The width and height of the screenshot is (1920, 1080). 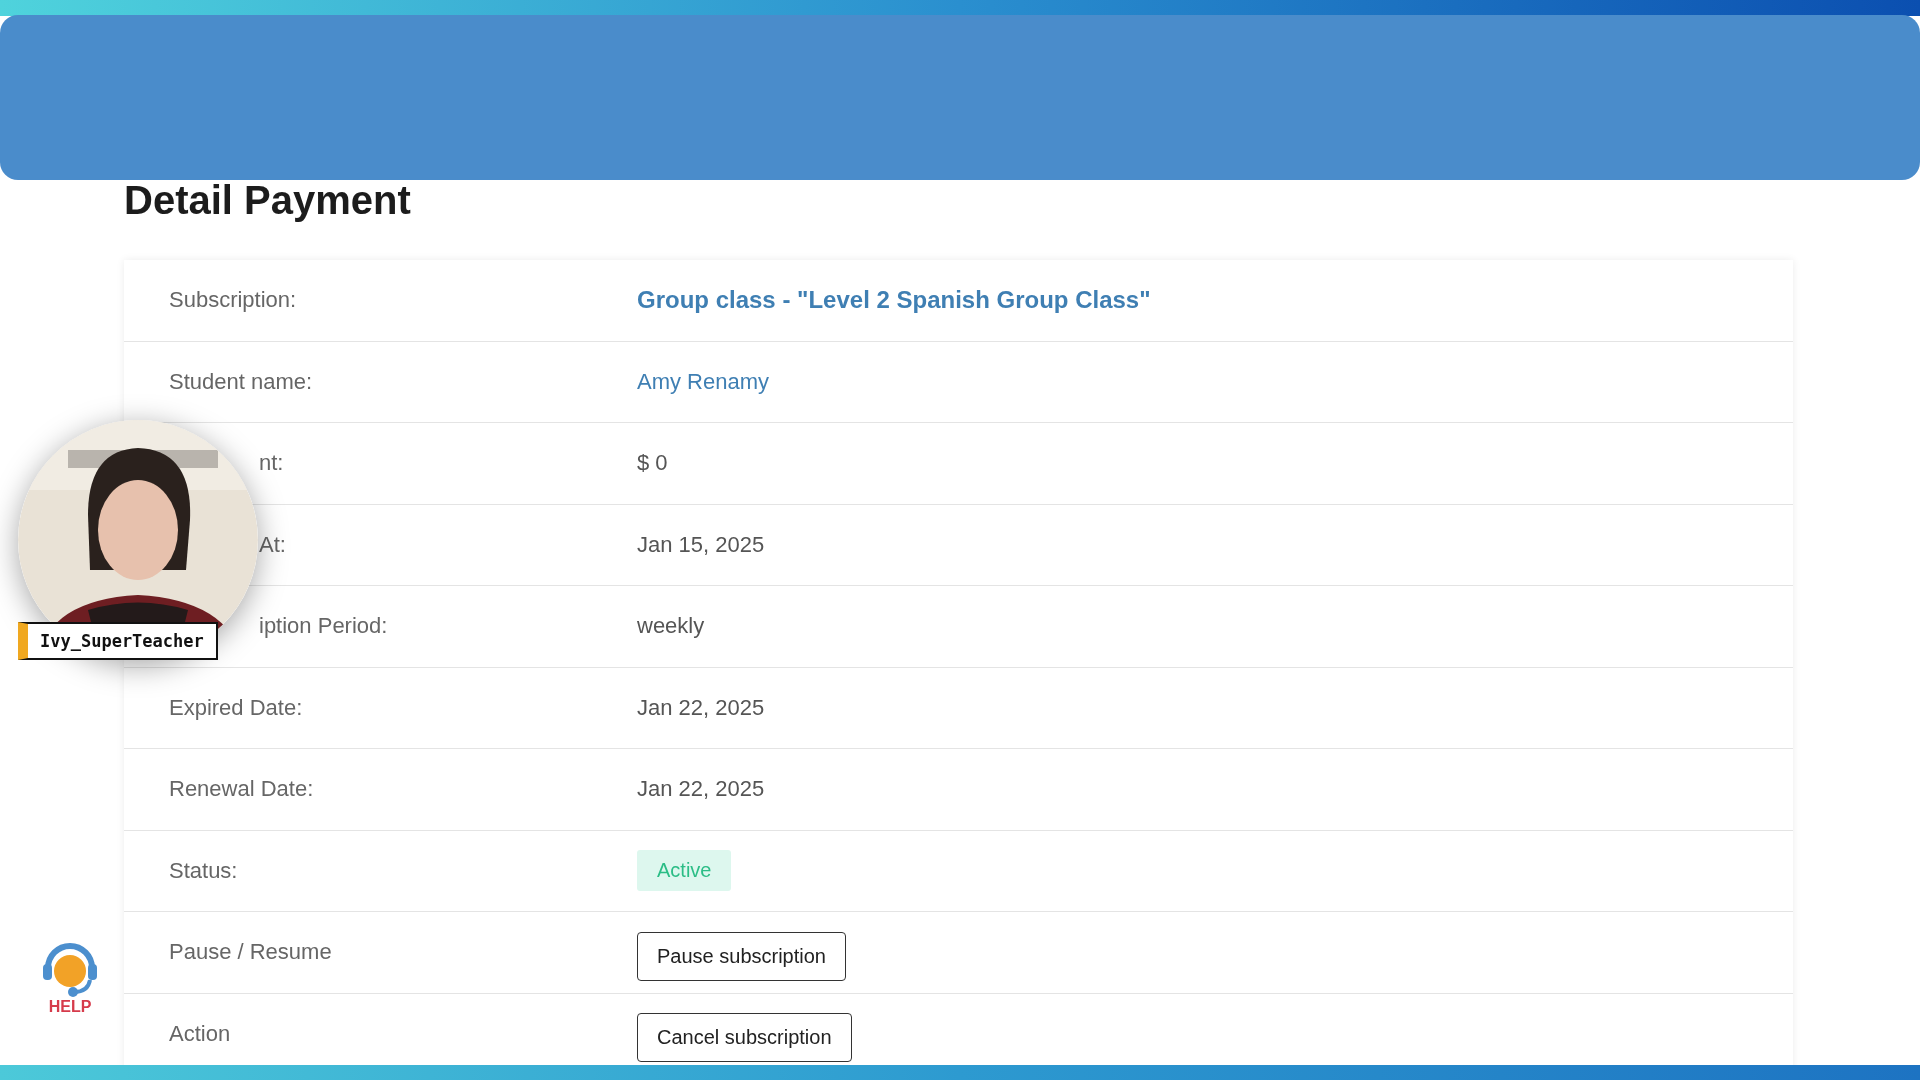 I want to click on field-label: Student name:, so click(x=241, y=381).